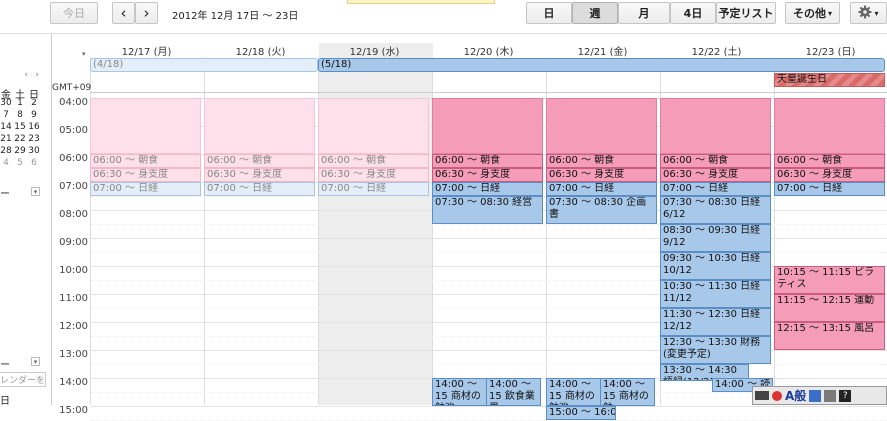 This screenshot has height=421, width=887. Describe the element at coordinates (74, 13) in the screenshot. I see `today-button: 今日` at that location.